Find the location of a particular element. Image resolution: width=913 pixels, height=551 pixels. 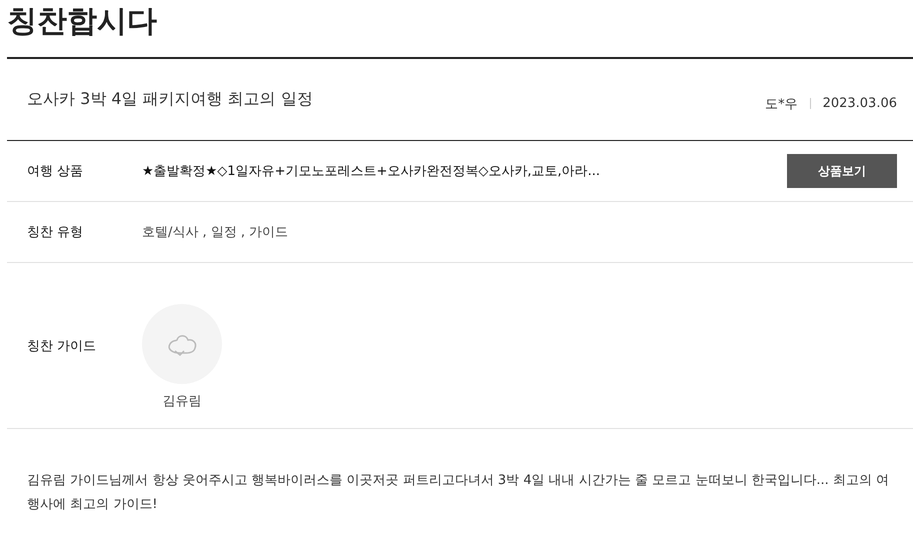

page-title: 칭찬합시다 is located at coordinates (460, 29).